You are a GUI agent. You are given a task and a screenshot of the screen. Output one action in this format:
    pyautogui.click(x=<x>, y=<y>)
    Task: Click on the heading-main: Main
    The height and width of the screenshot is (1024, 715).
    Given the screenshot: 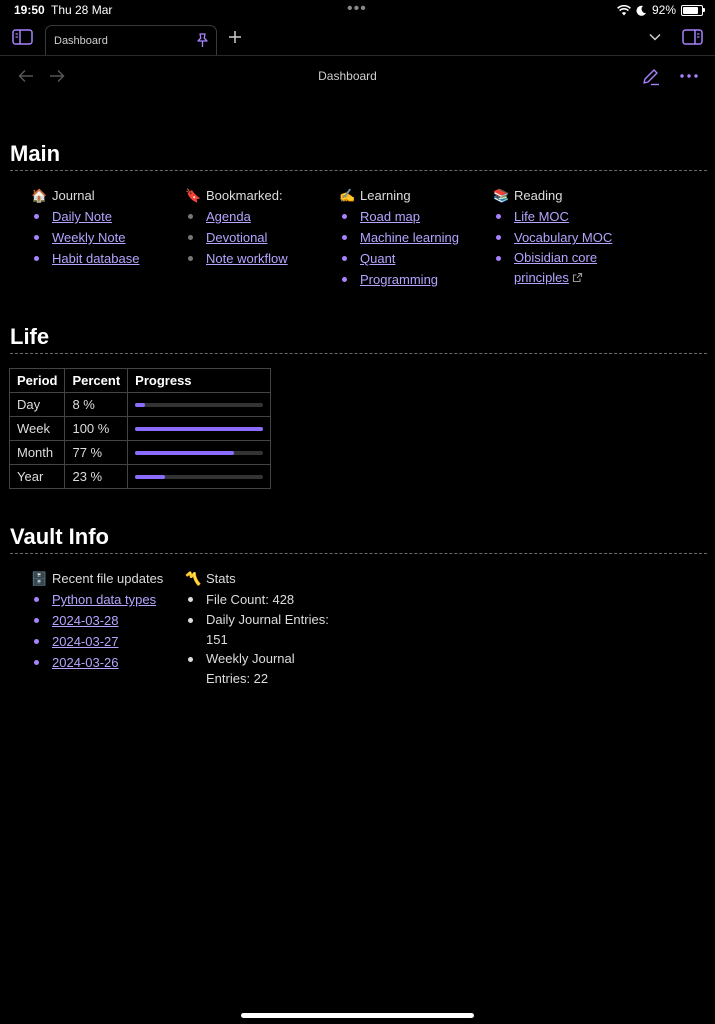 What is the action you would take?
    pyautogui.click(x=35, y=153)
    